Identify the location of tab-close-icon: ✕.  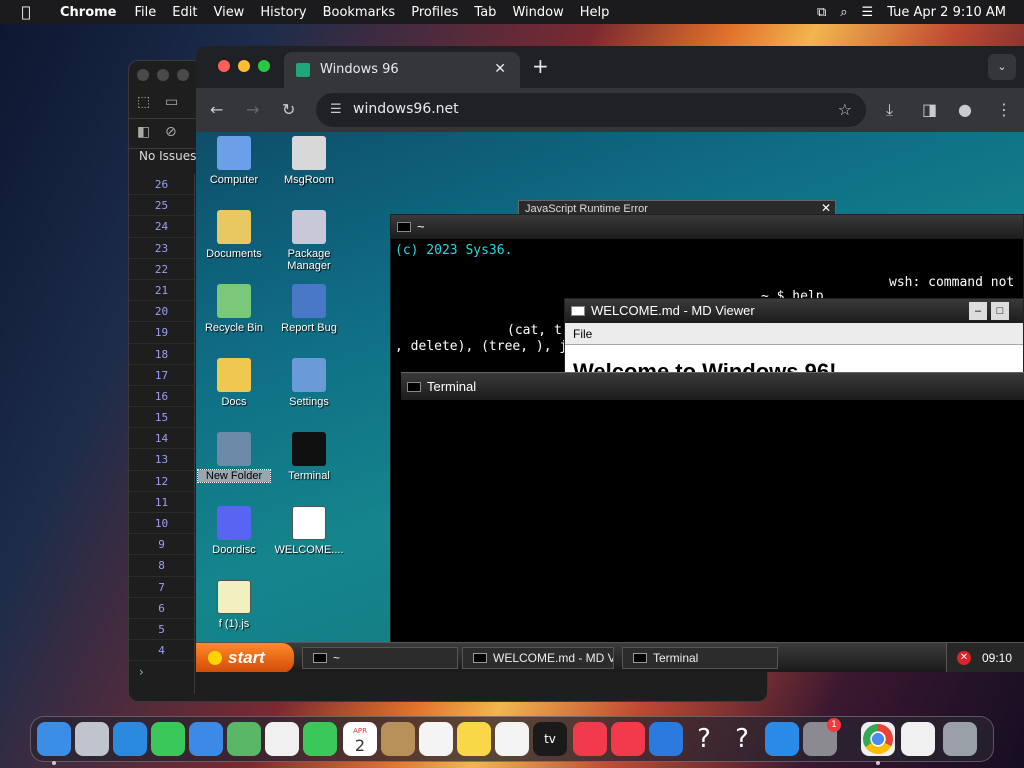
(500, 69).